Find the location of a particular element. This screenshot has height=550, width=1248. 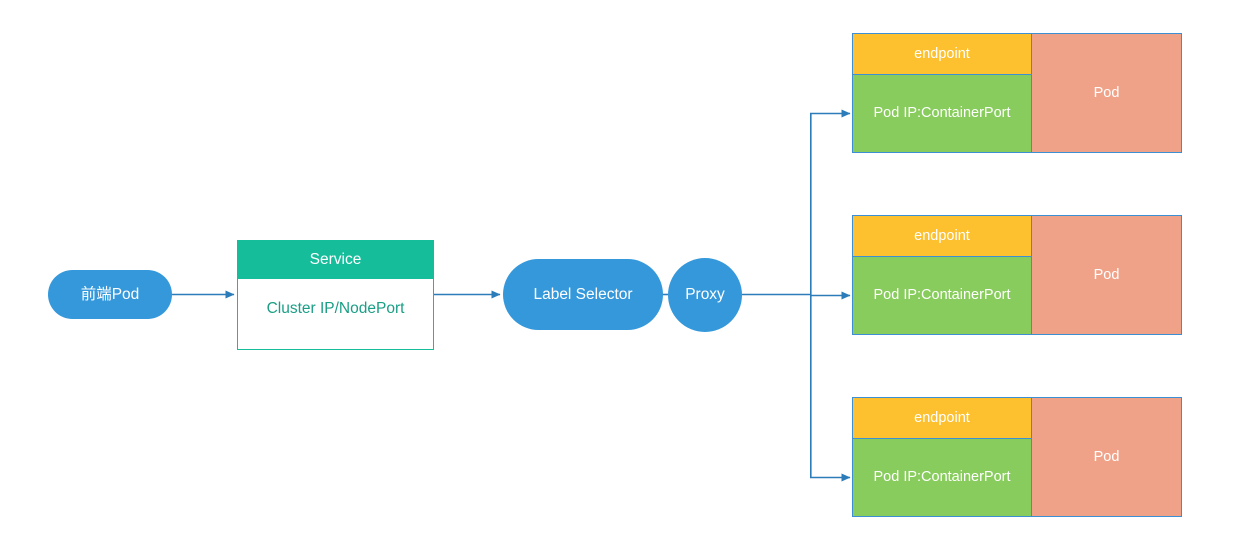

node-service-body-label: Cluster IP/NodePort is located at coordinates (335, 308).